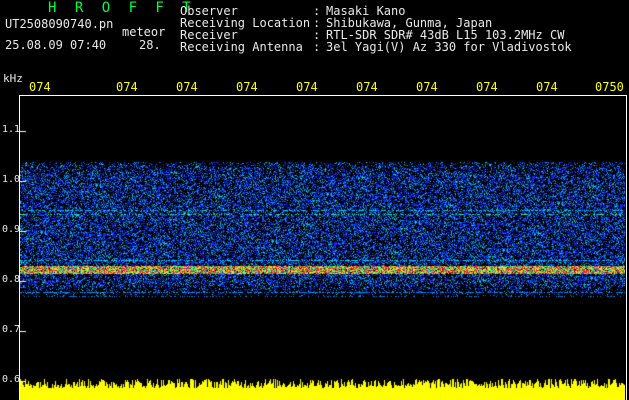 Image resolution: width=629 pixels, height=400 pixels. I want to click on freq-tick-label: 1.1, so click(11, 129).